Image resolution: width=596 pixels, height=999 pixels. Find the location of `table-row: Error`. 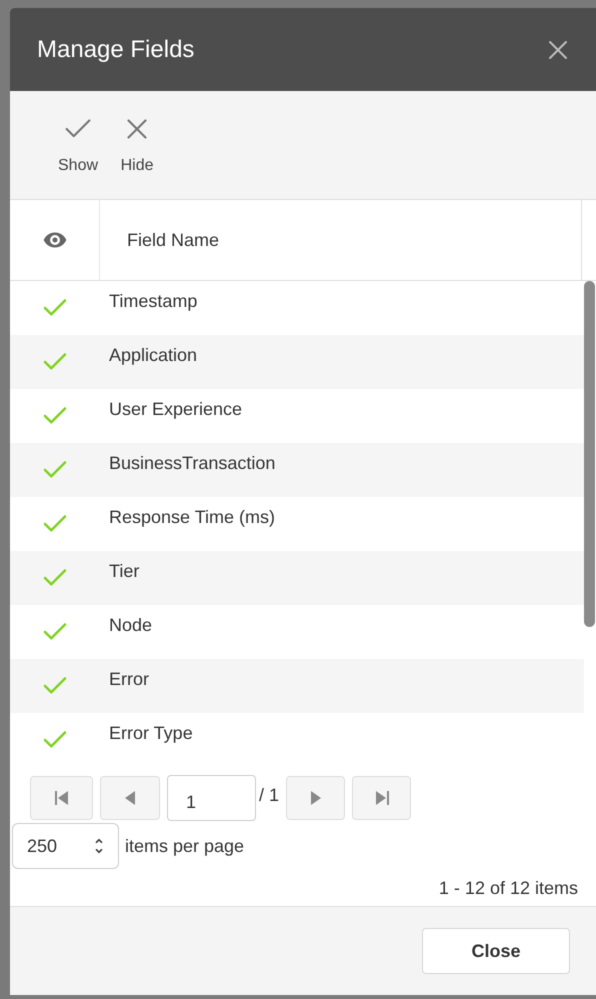

table-row: Error is located at coordinates (297, 686).